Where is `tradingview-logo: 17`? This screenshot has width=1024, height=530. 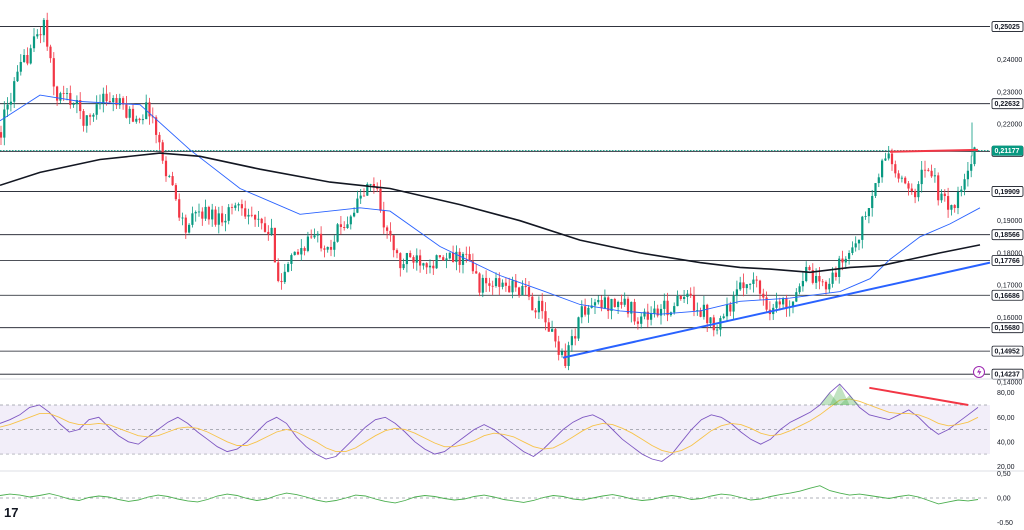 tradingview-logo: 17 is located at coordinates (11, 512).